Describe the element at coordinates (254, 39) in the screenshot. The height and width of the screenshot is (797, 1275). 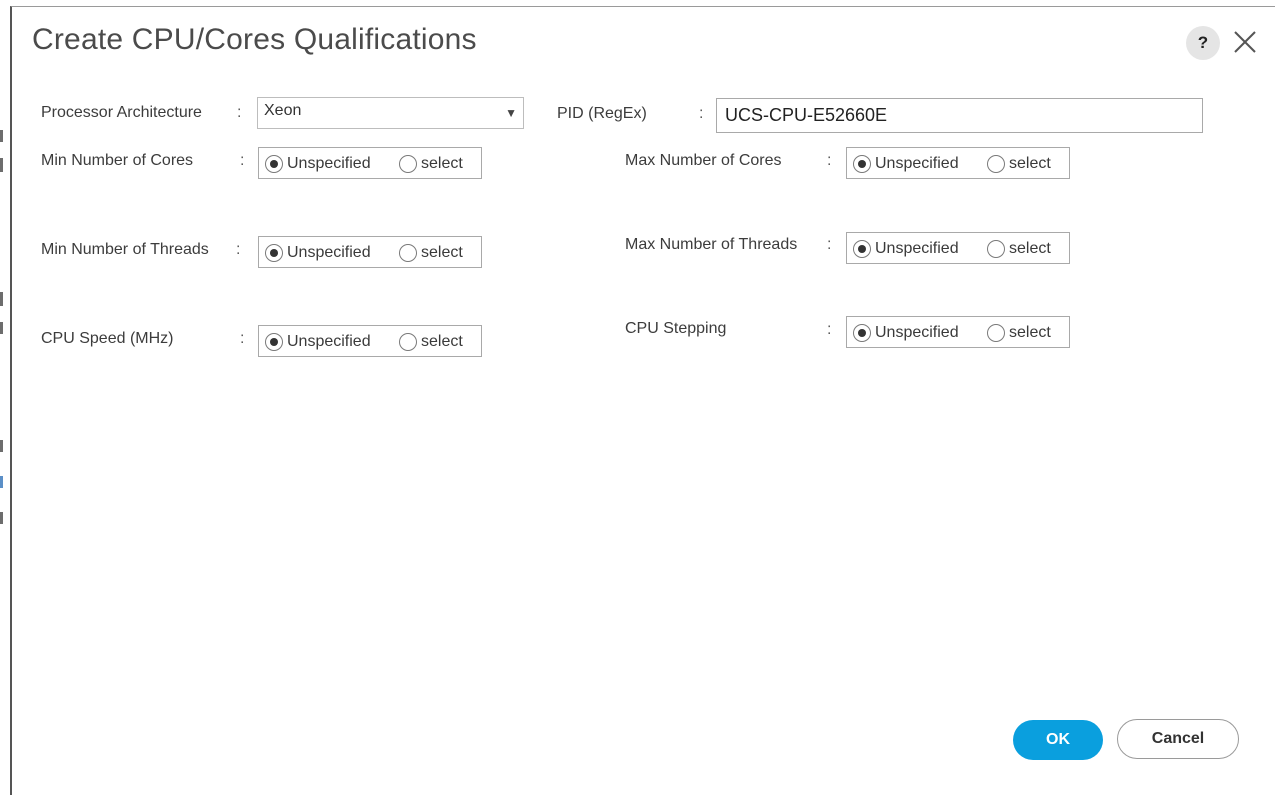
I see `dialog-title: Create CPU/Cores Qualifications` at that location.